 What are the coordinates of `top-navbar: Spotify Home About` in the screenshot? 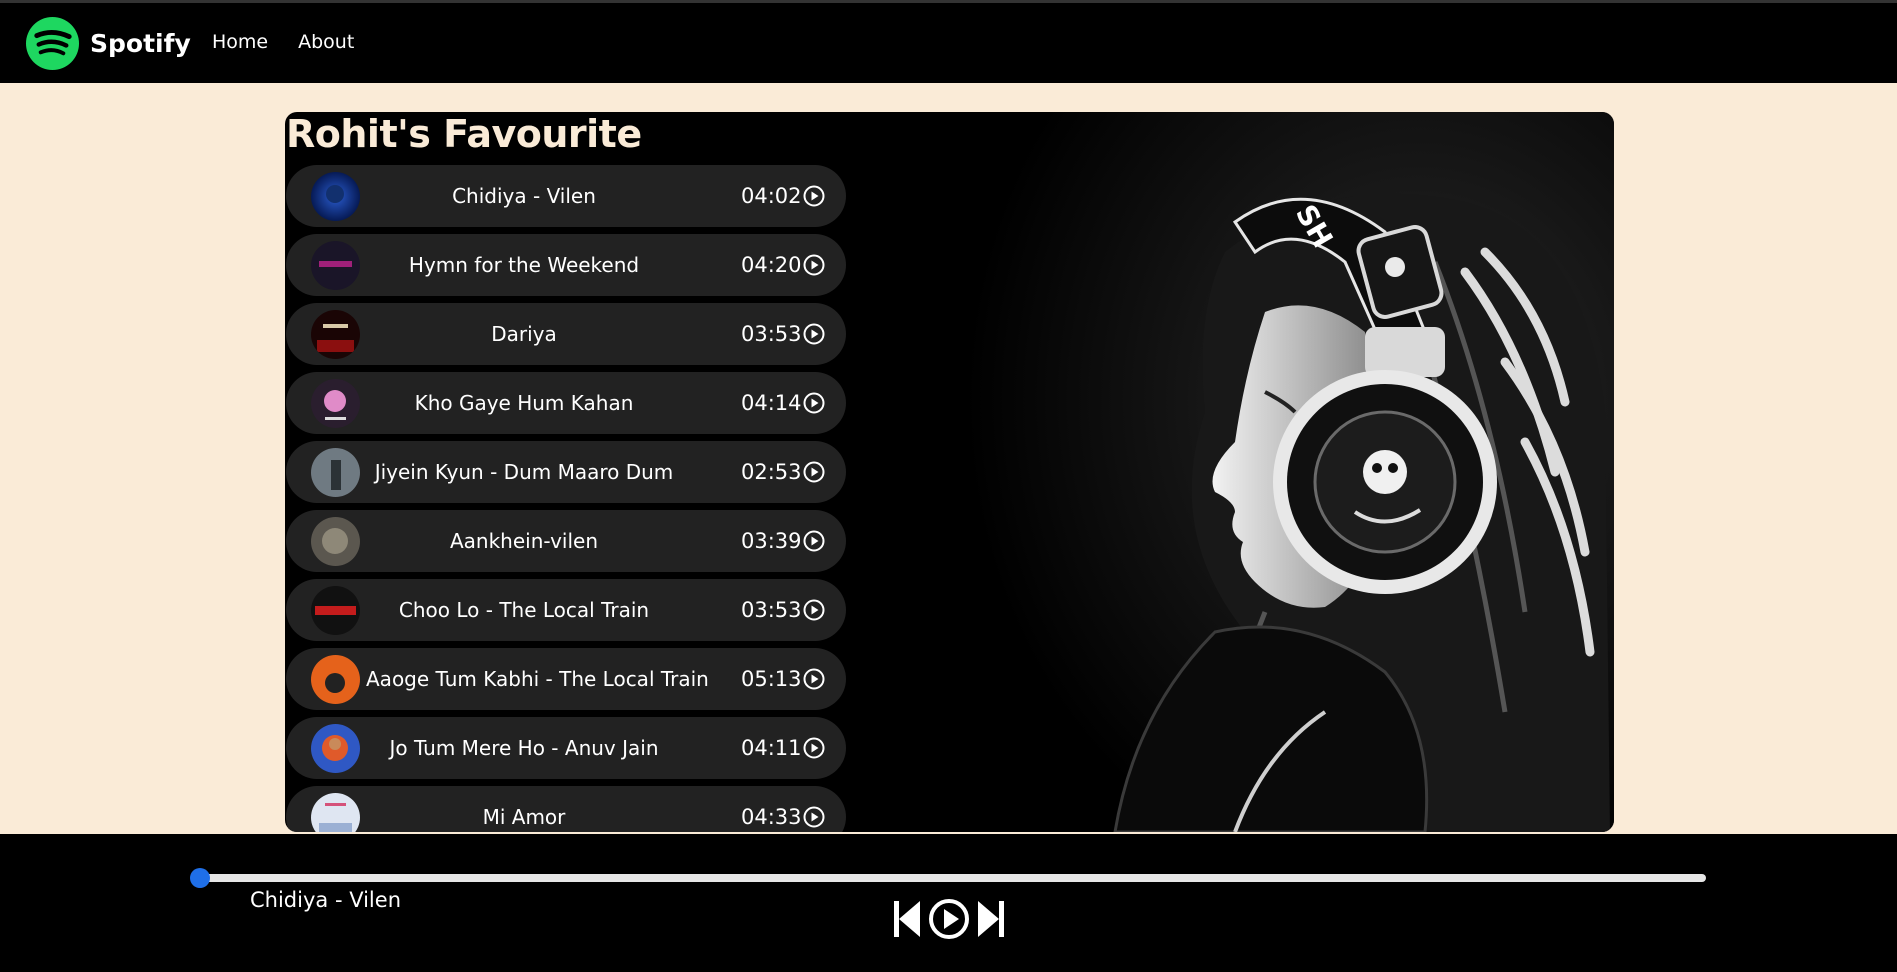 It's located at (948, 41).